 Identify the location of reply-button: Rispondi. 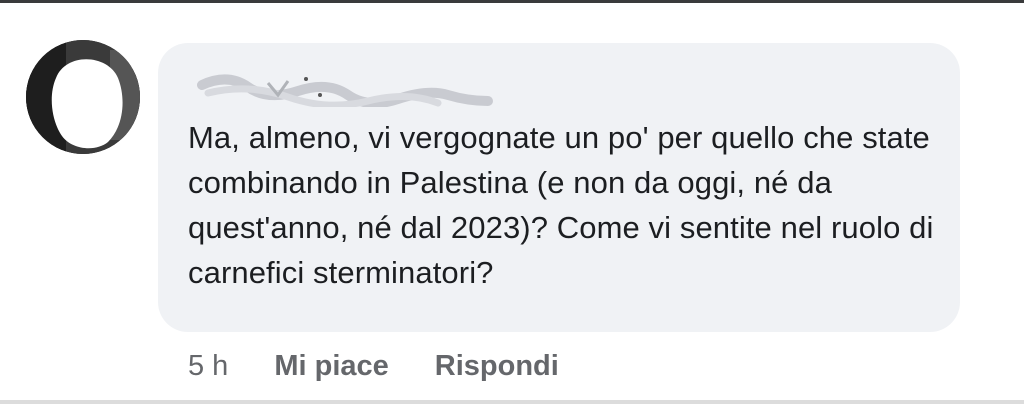
(497, 366).